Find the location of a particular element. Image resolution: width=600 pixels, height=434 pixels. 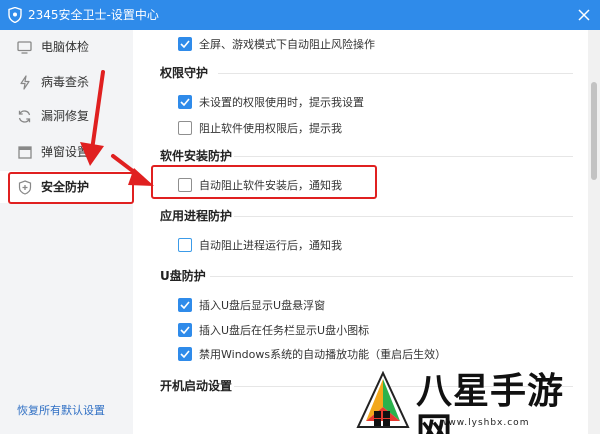

option-label: 自动阻止进程运行后，通知我 is located at coordinates (270, 245).